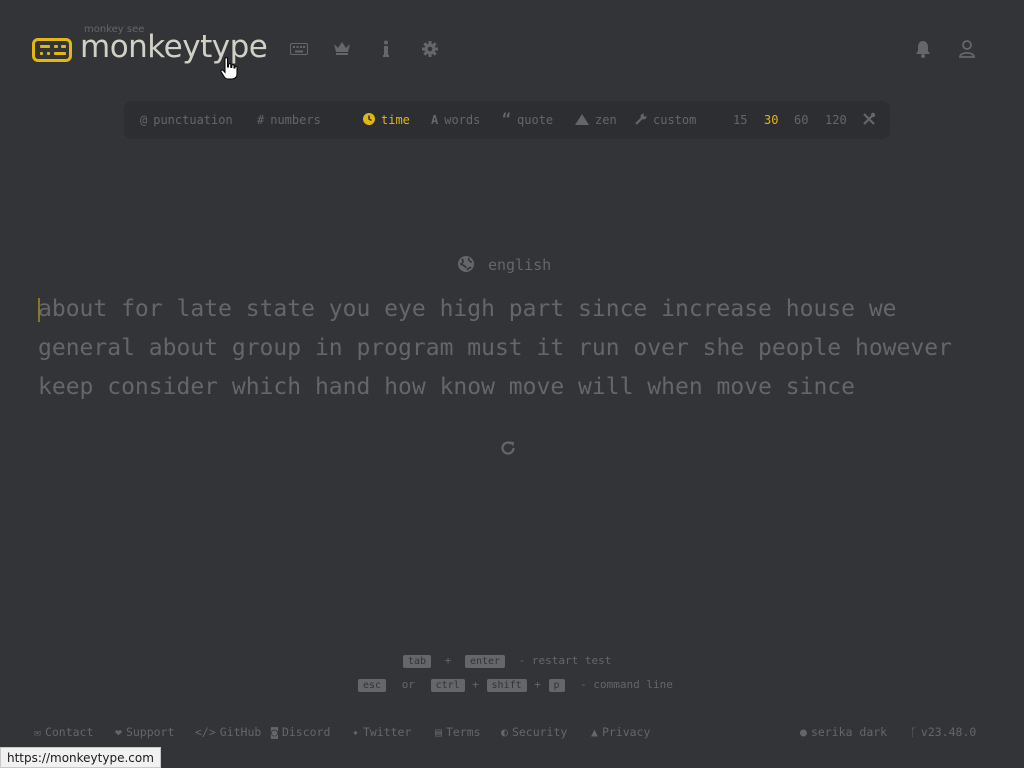  What do you see at coordinates (626, 684) in the screenshot?
I see `command-hint-text: - command line` at bounding box center [626, 684].